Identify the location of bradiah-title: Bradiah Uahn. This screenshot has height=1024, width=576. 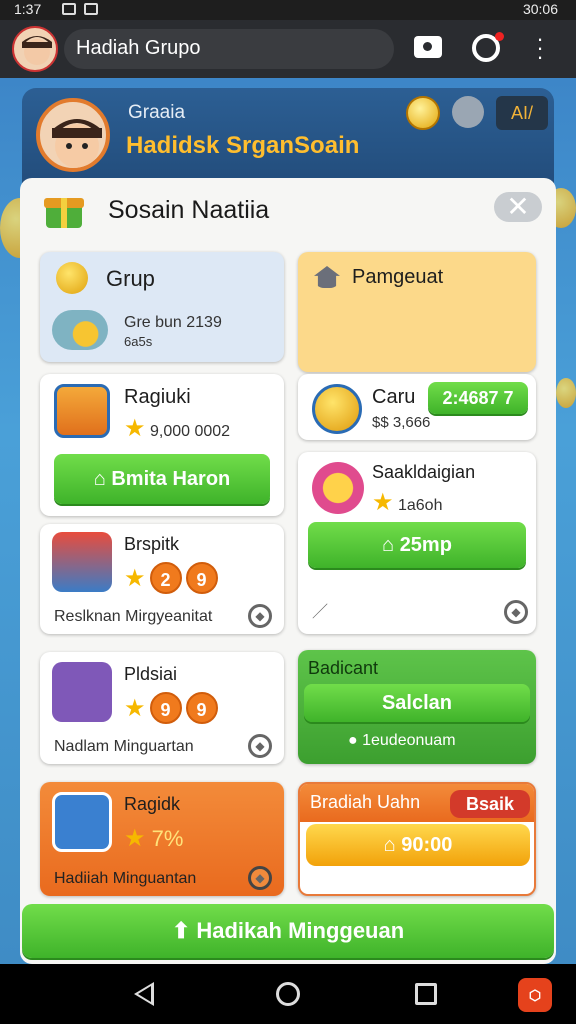
(365, 802).